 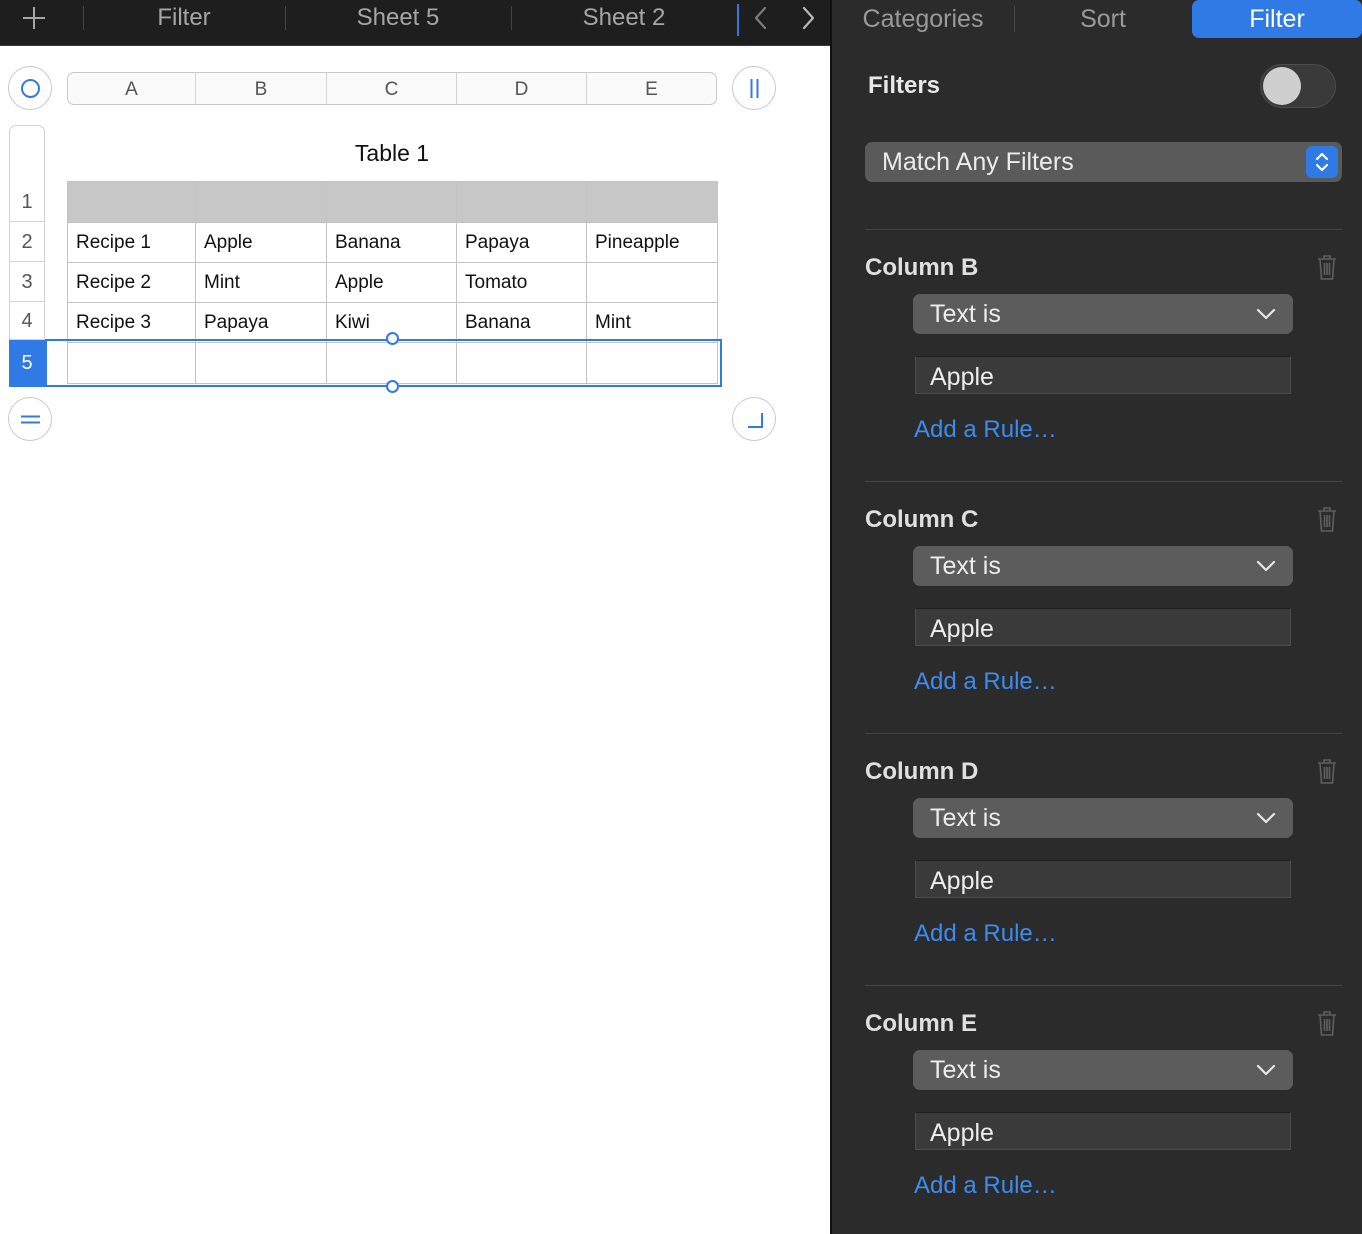 I want to click on tab-drop-indicator, so click(x=738, y=20).